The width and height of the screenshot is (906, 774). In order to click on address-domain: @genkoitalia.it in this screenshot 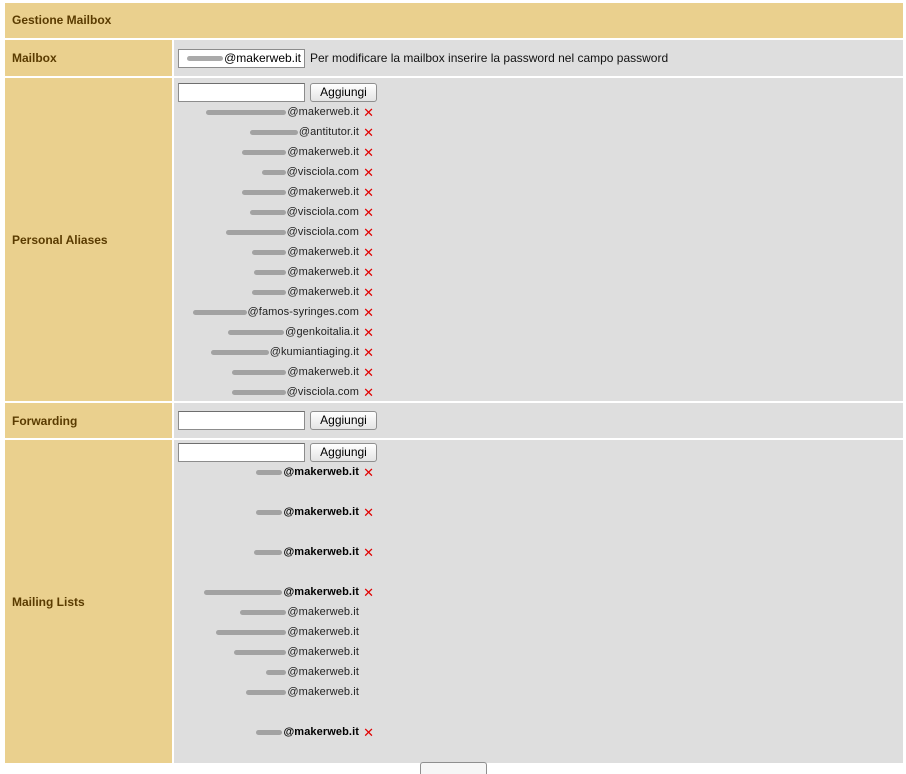, I will do `click(322, 332)`.